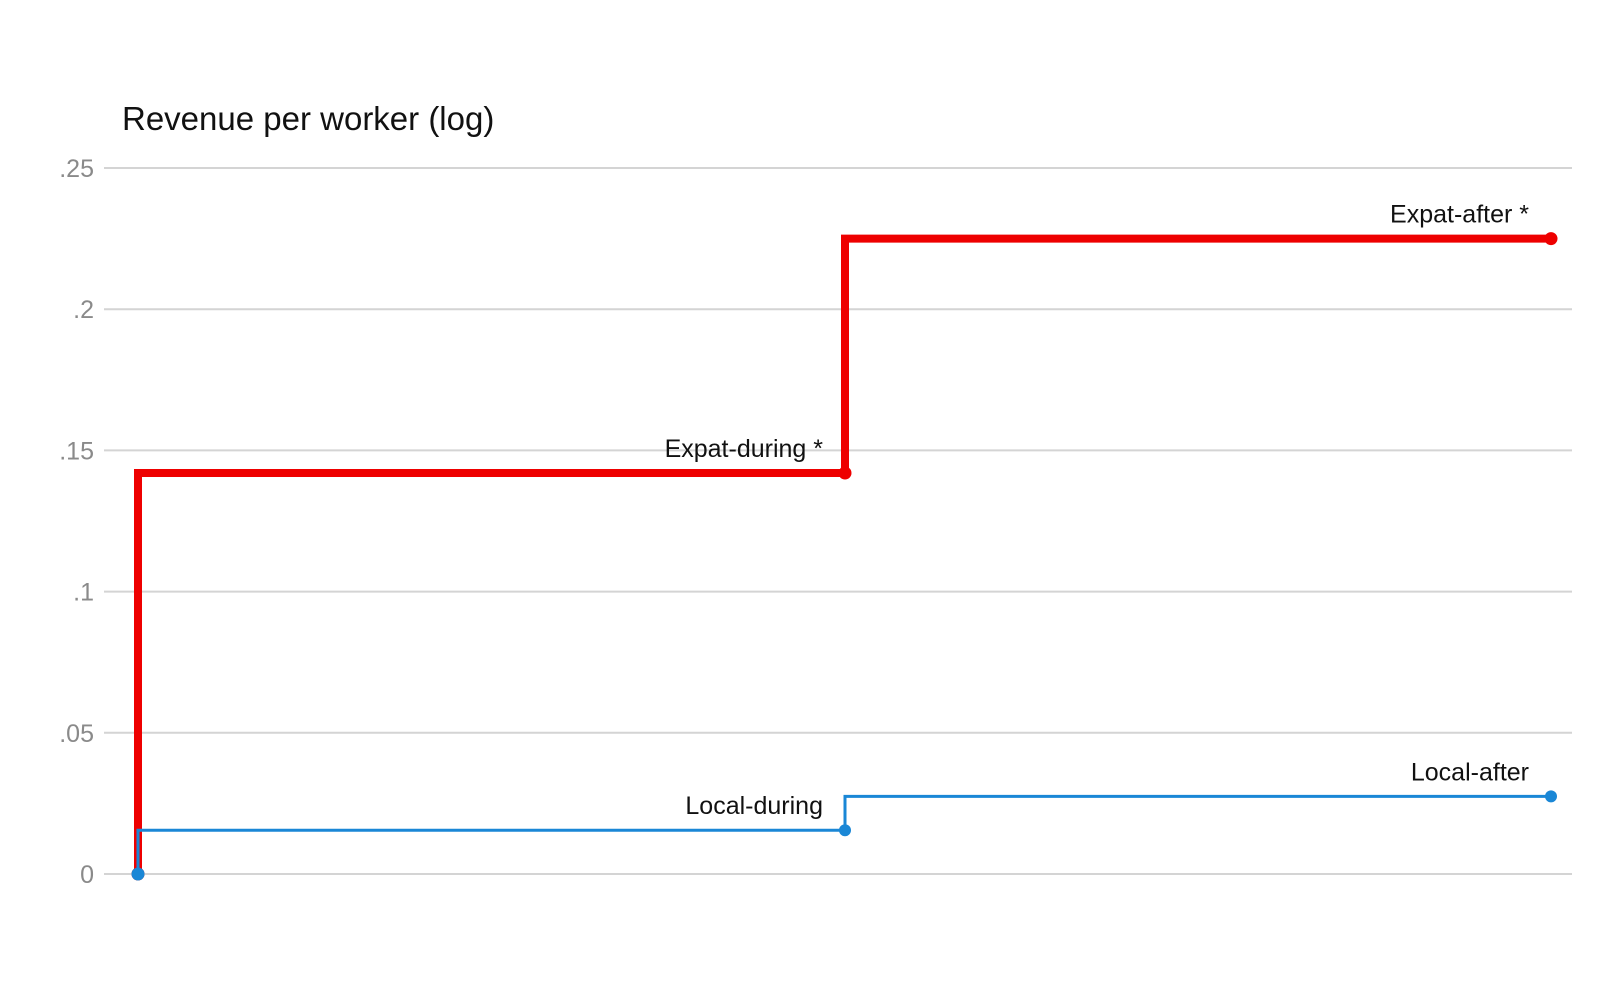 The height and width of the screenshot is (1000, 1600). What do you see at coordinates (308, 118) in the screenshot?
I see `chart-title: Revenue per worker (log)` at bounding box center [308, 118].